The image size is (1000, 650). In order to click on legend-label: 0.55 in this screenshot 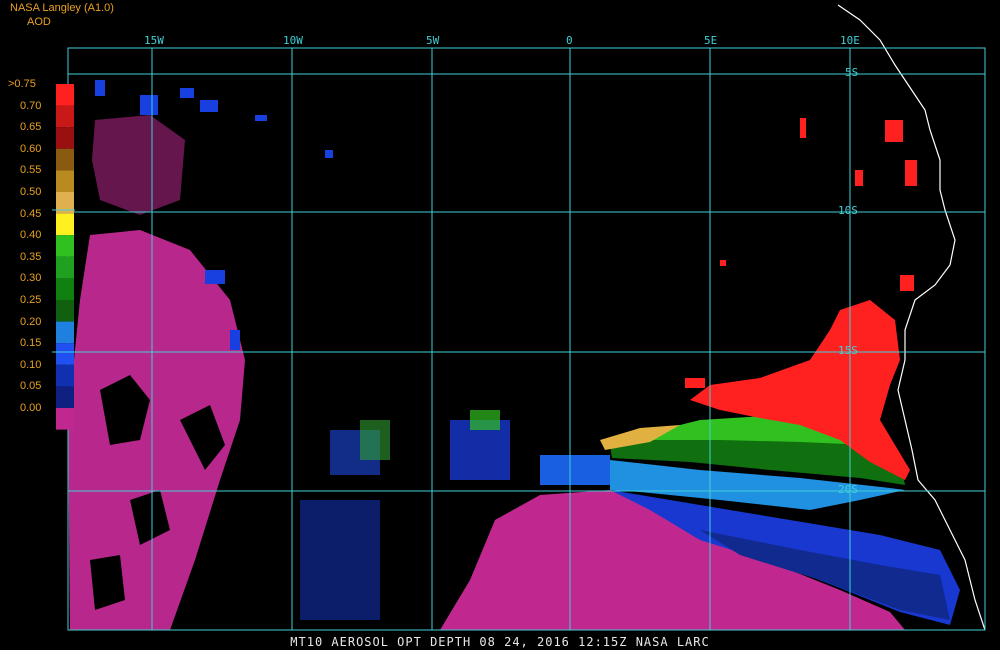, I will do `click(31, 170)`.